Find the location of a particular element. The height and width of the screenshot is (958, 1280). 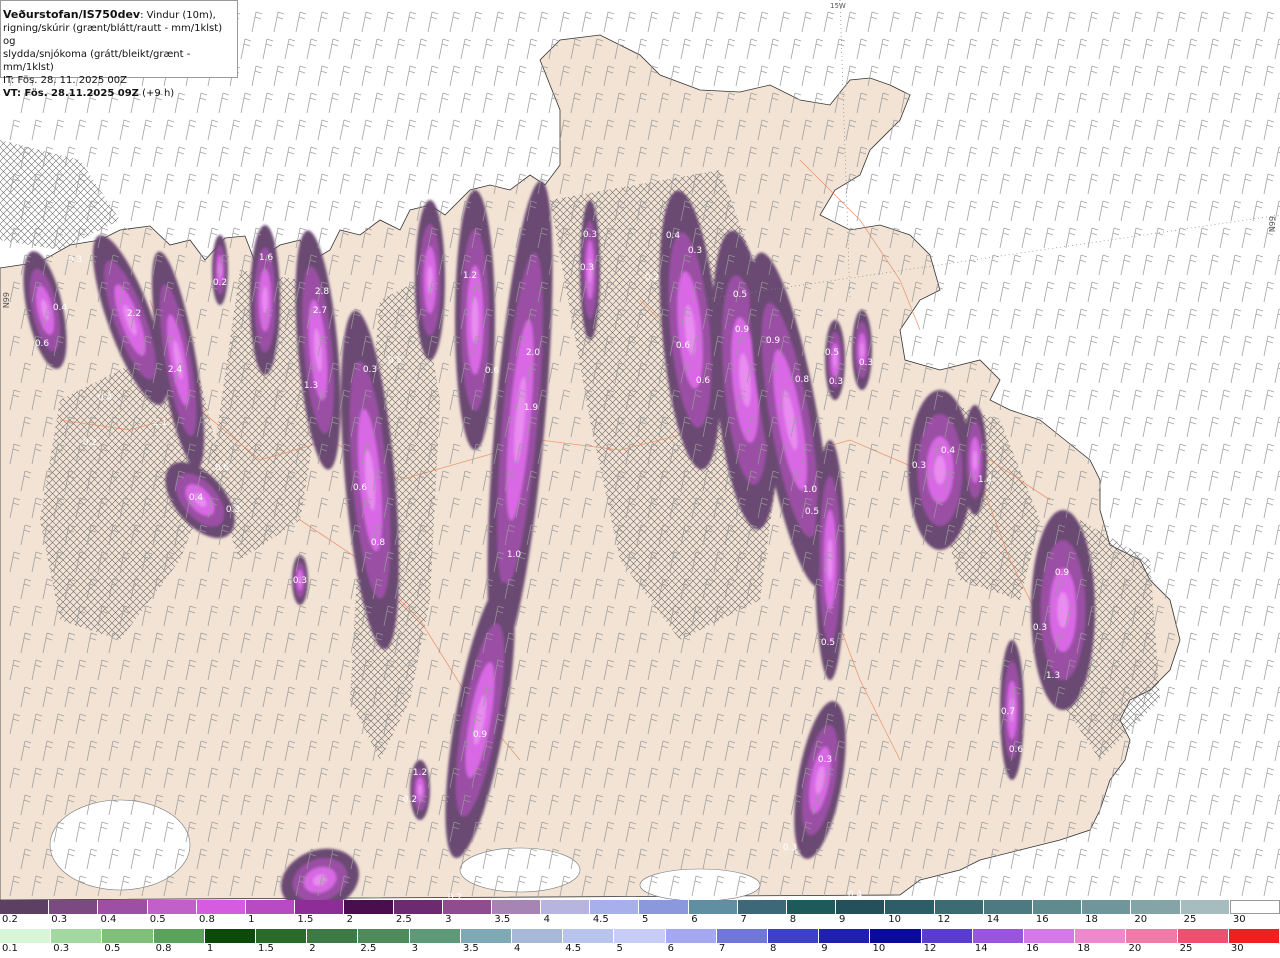

precip-value-label: 1.0 is located at coordinates (514, 555).